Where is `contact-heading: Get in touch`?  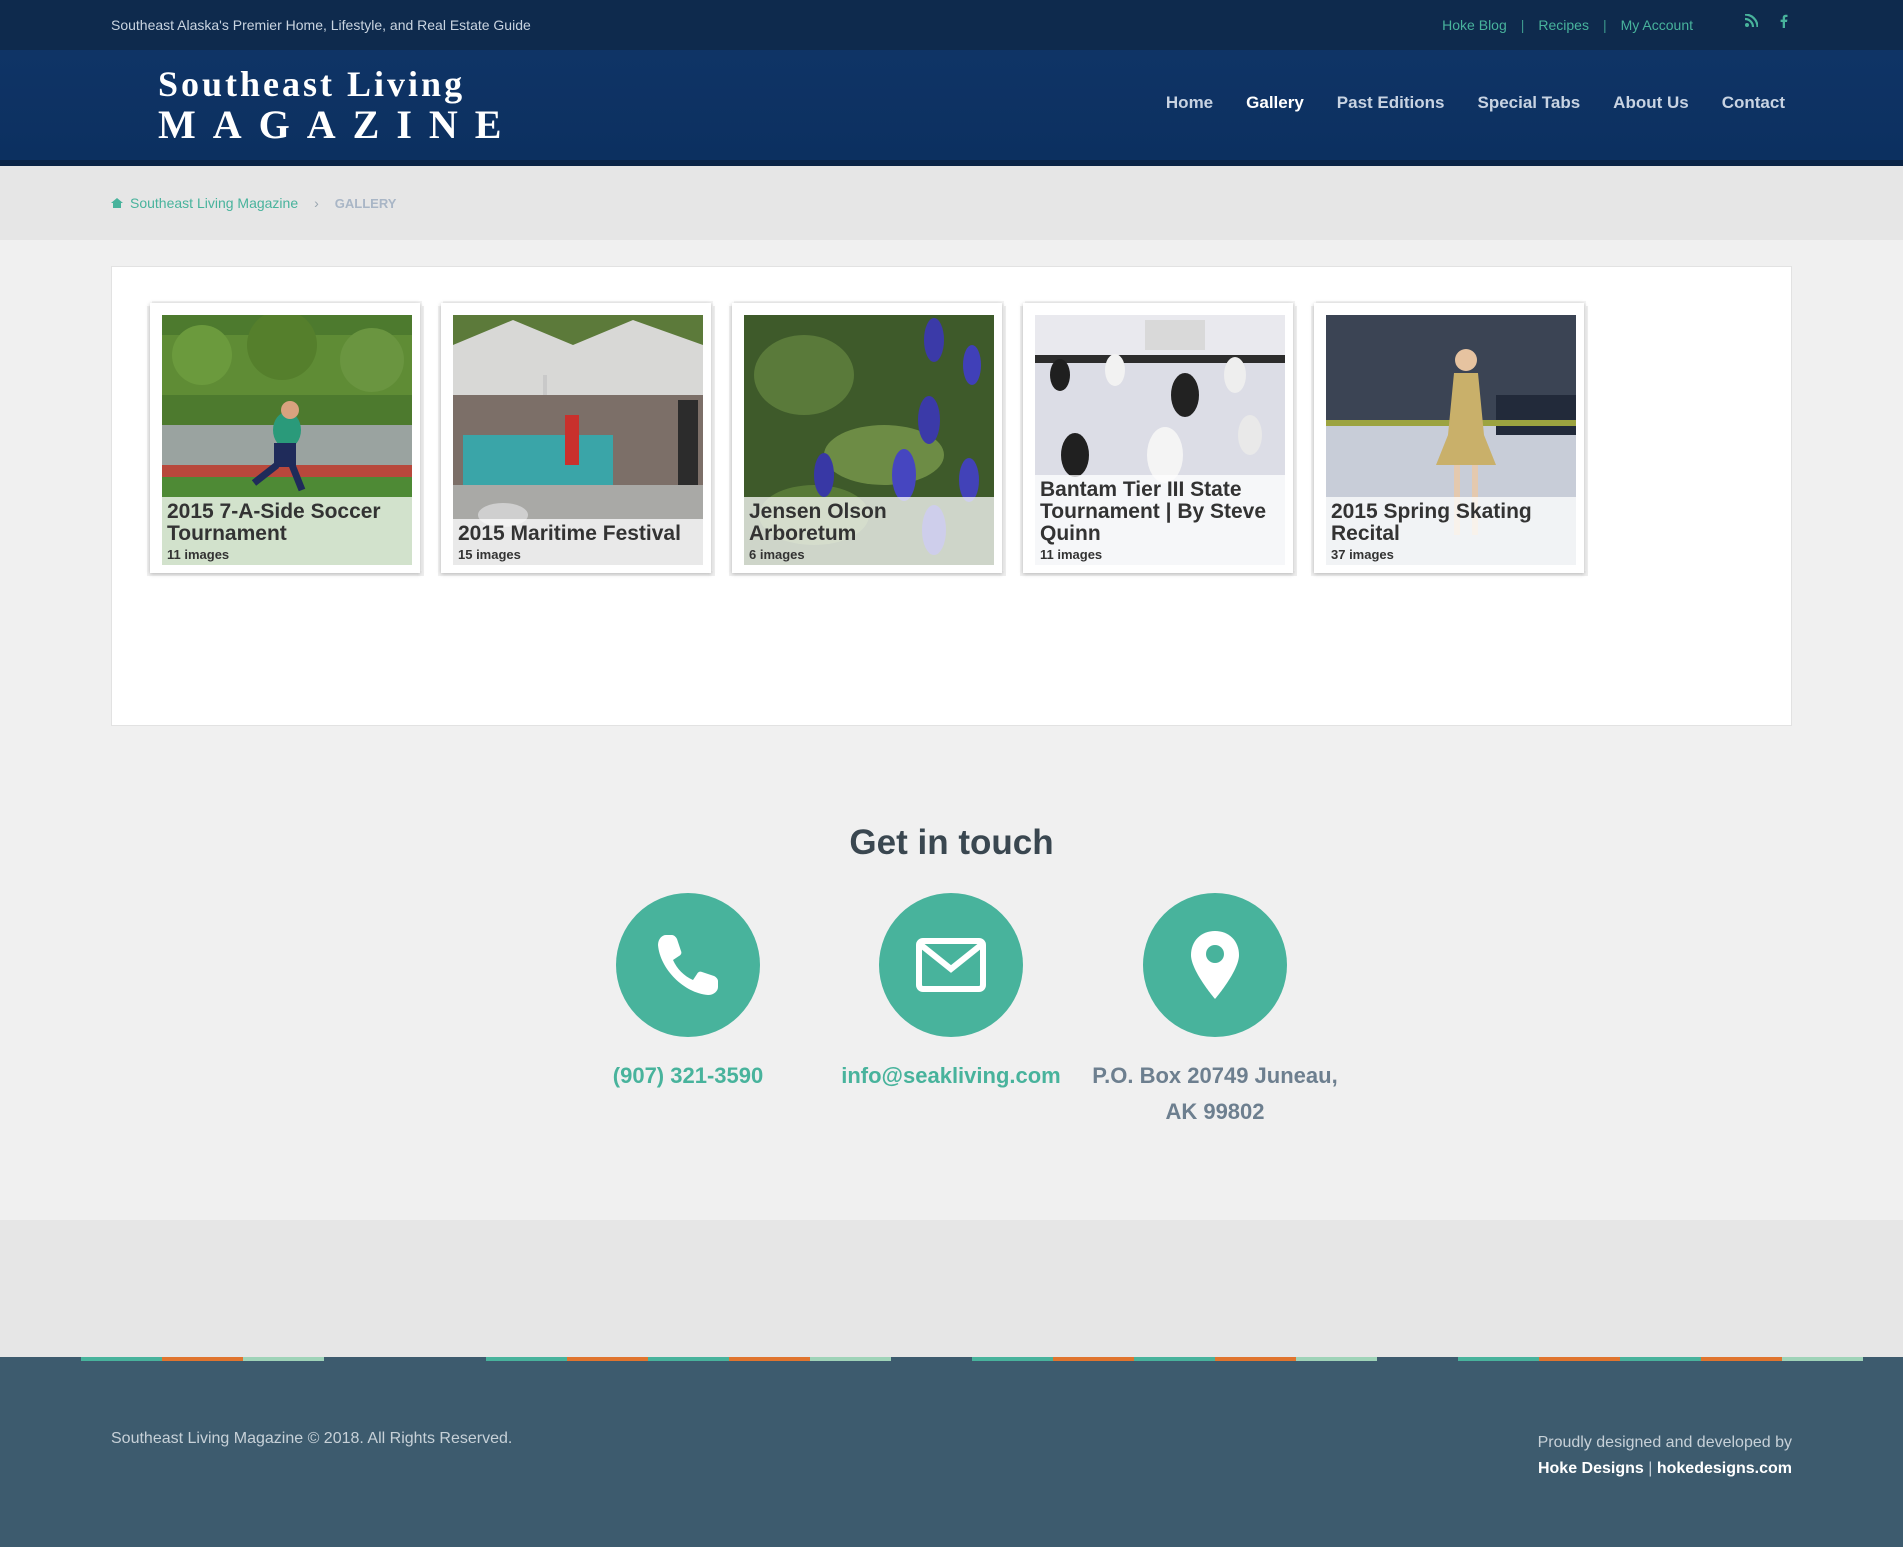 contact-heading: Get in touch is located at coordinates (951, 842).